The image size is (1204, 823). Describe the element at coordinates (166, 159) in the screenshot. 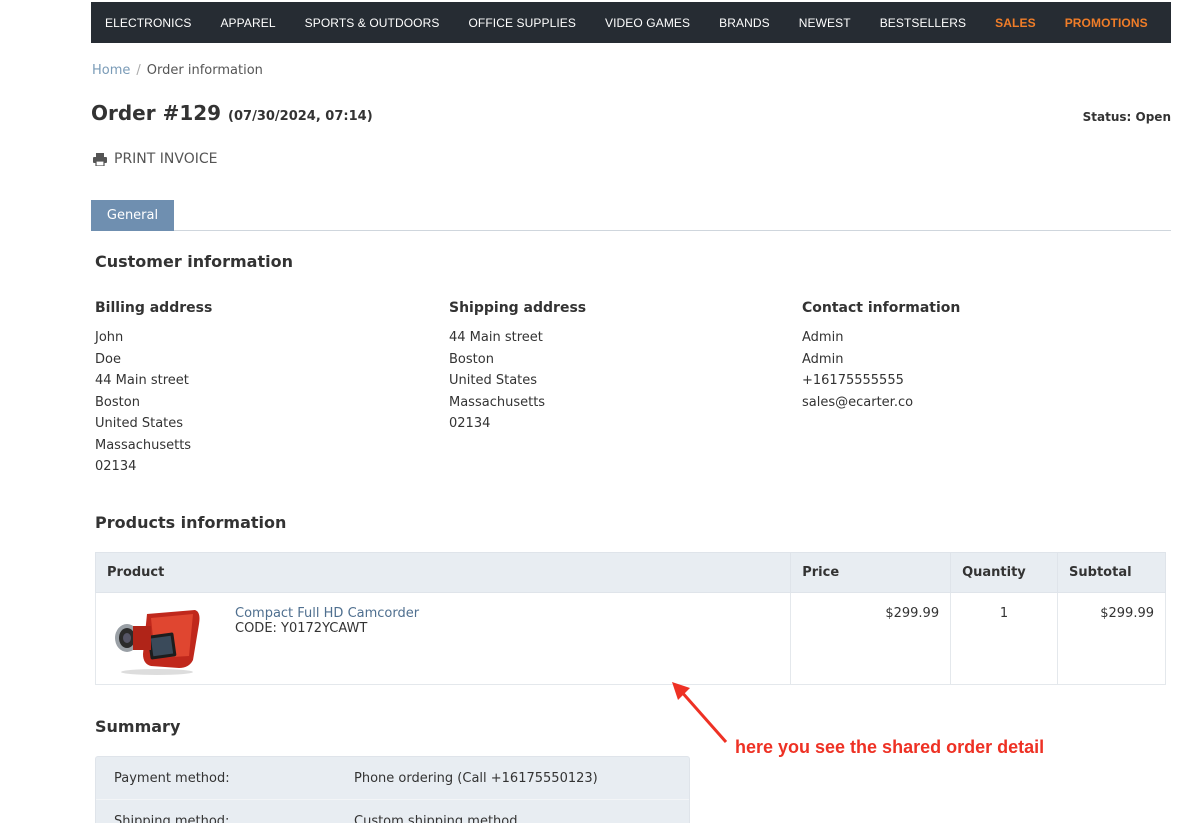

I see `print-invoice-label: PRINT INVOICE` at that location.